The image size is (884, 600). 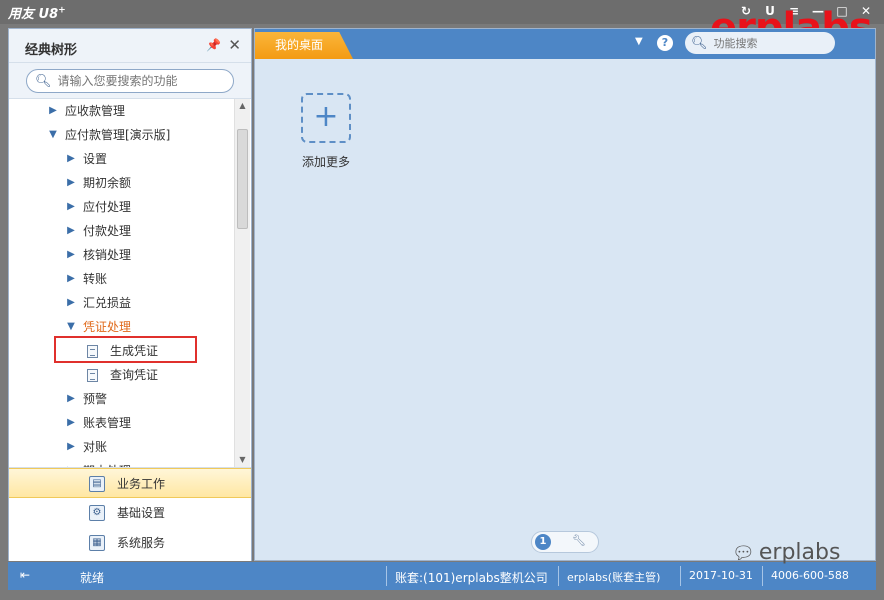 What do you see at coordinates (141, 513) in the screenshot?
I see `module-label: 基础设置` at bounding box center [141, 513].